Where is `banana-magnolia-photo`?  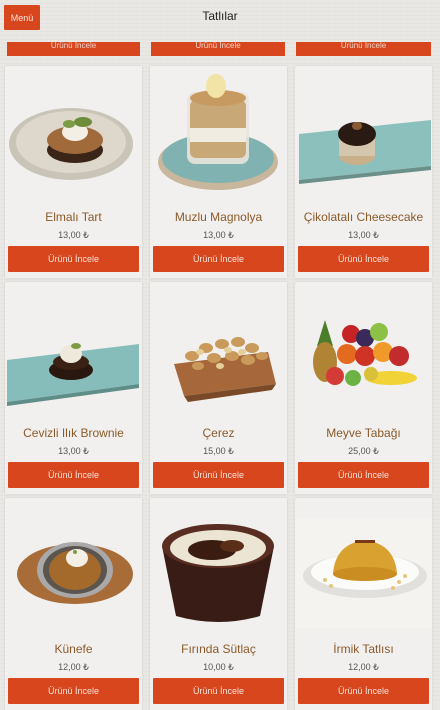
banana-magnolia-photo is located at coordinates (218, 135).